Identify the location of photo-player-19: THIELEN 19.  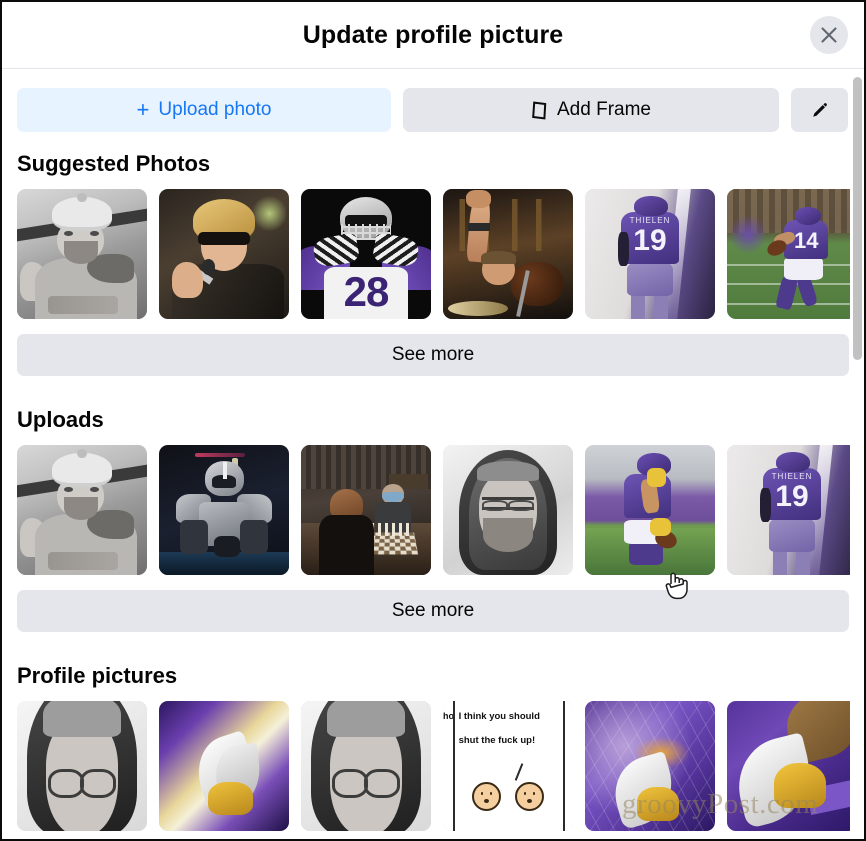
(650, 254).